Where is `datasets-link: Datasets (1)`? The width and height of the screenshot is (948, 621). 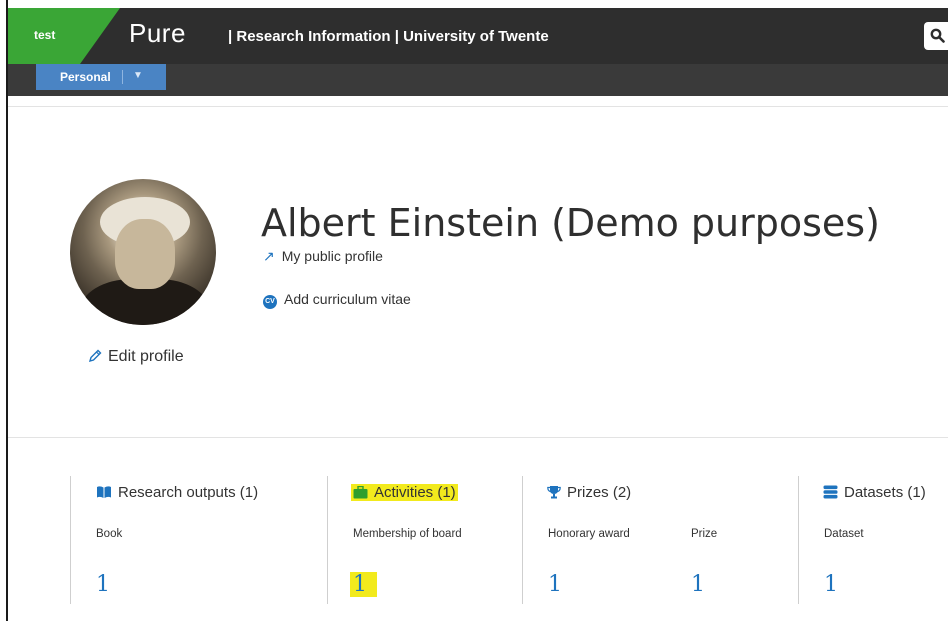 datasets-link: Datasets (1) is located at coordinates (874, 492).